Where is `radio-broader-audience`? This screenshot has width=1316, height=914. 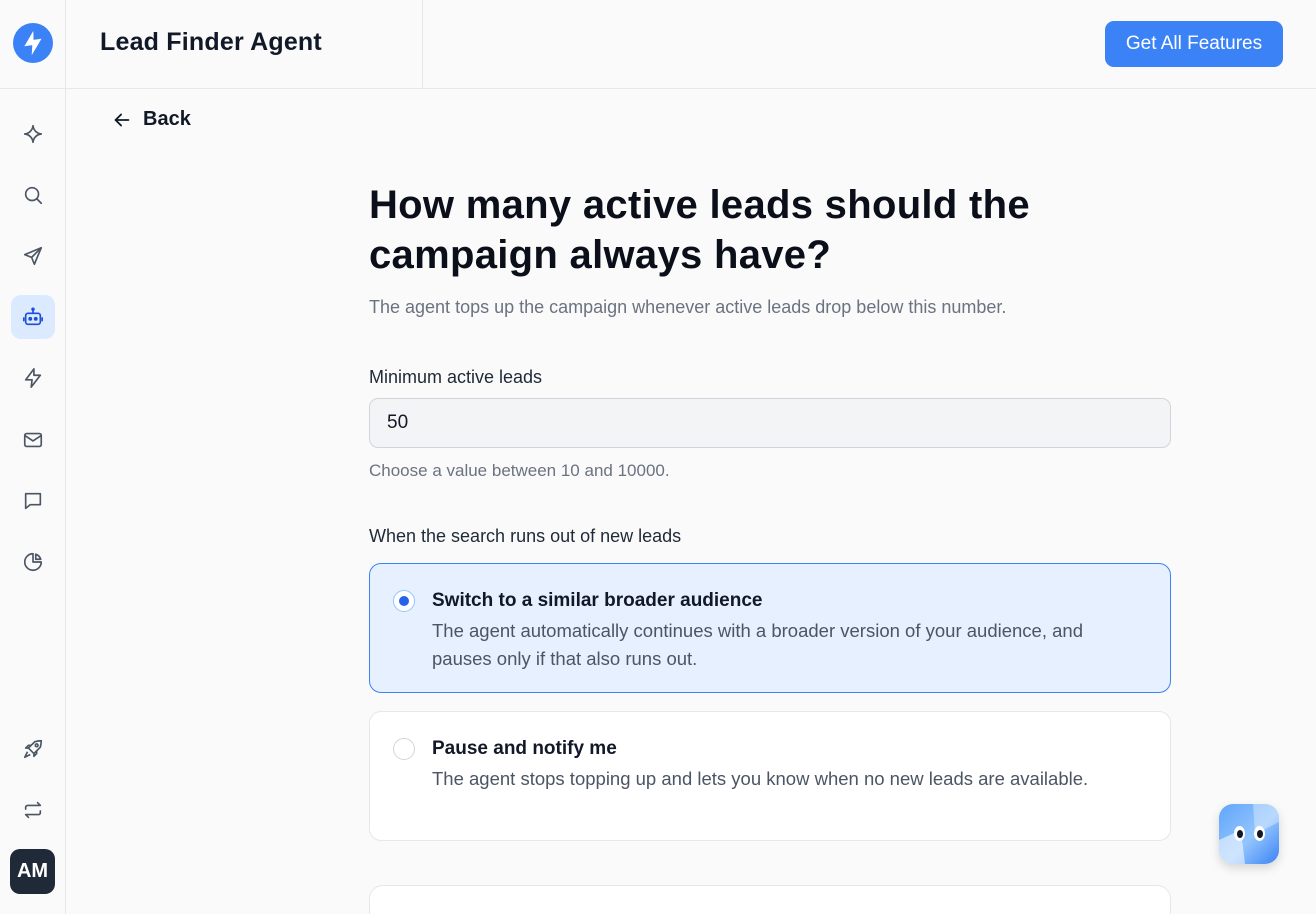
radio-broader-audience is located at coordinates (404, 601).